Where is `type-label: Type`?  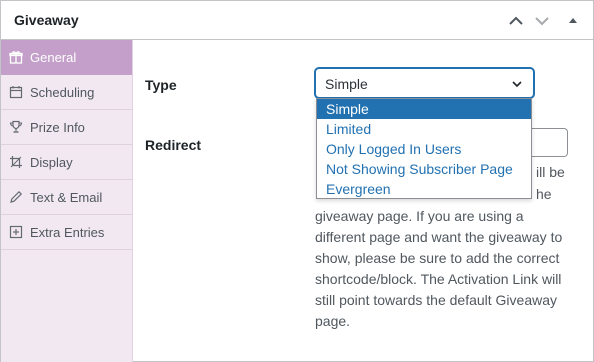 type-label: Type is located at coordinates (161, 85).